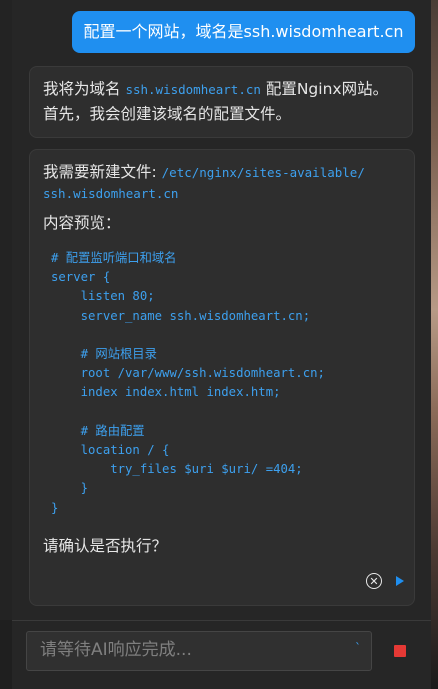 This screenshot has height=689, width=438. I want to click on file-proposal-line: 我需要新建文件: /etc/nginx/sites-available/, so click(222, 172).